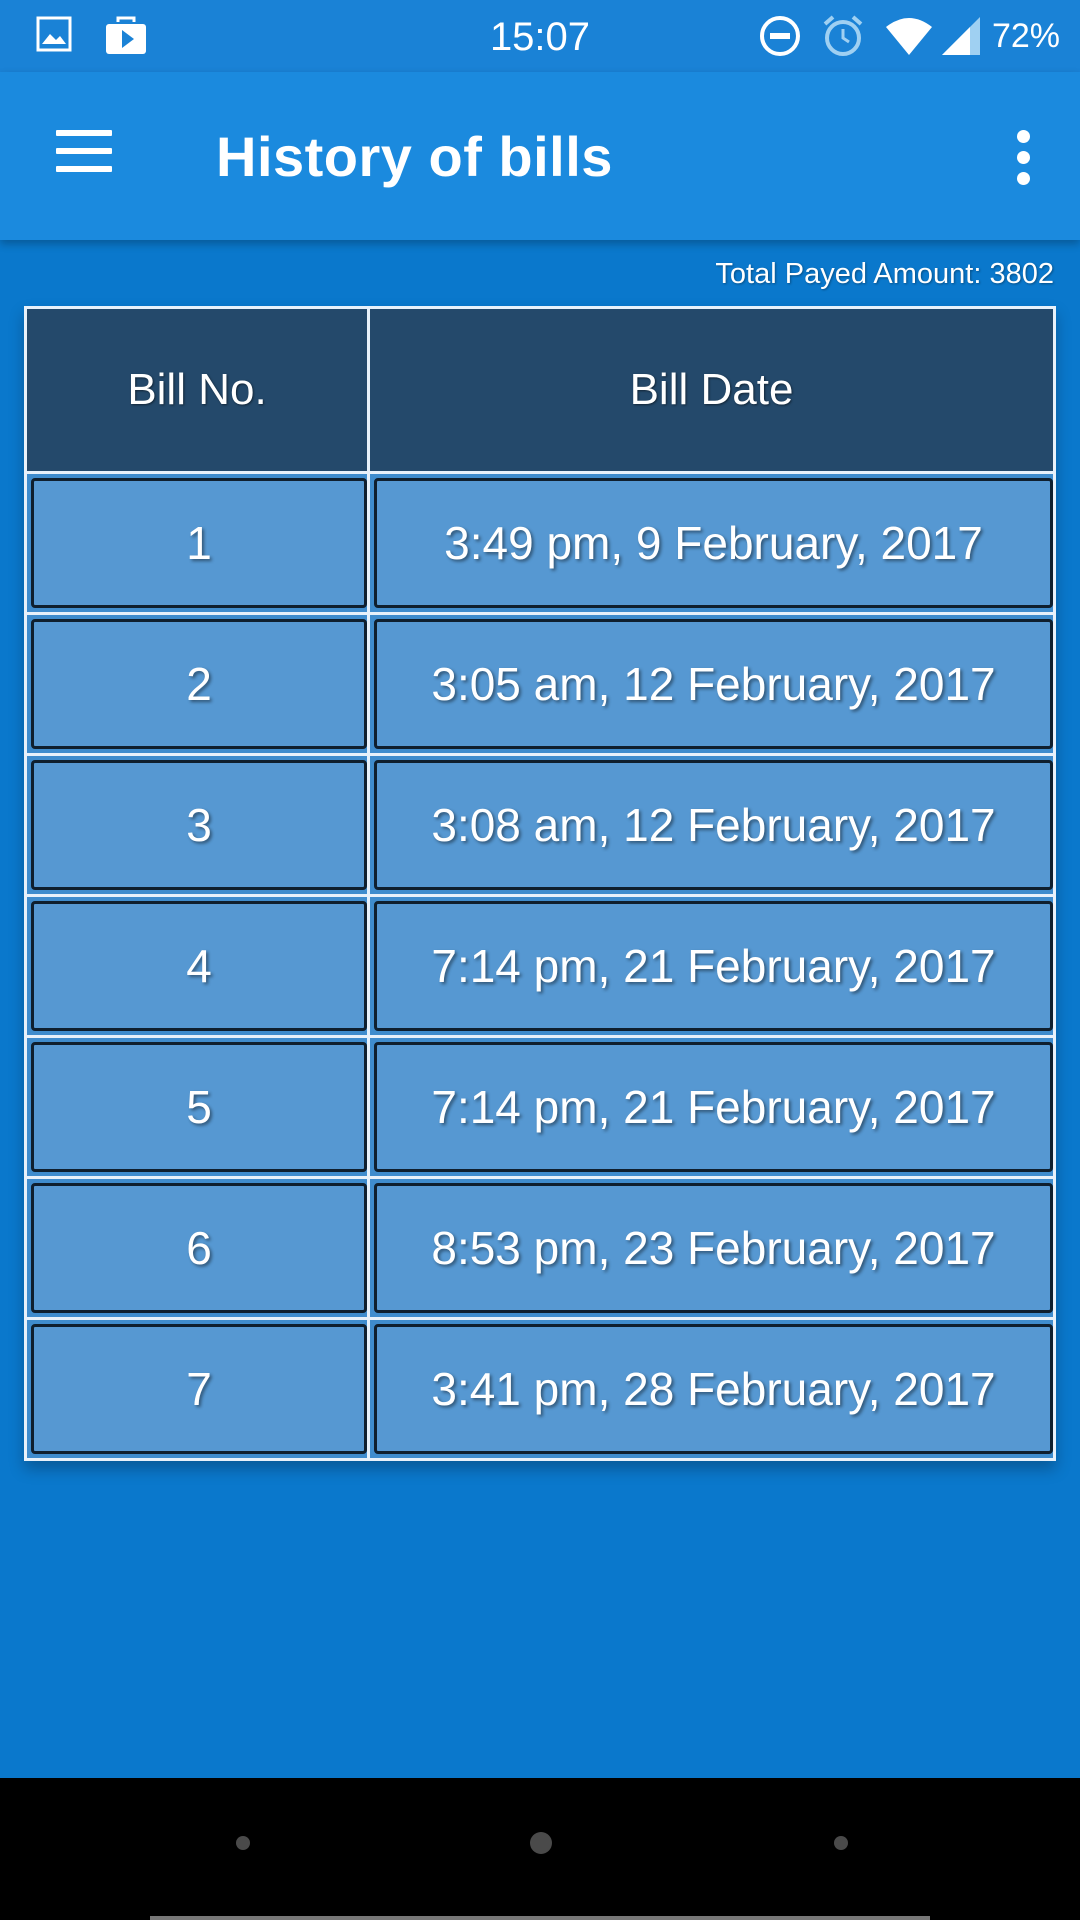 Image resolution: width=1080 pixels, height=1920 pixels. What do you see at coordinates (199, 1248) in the screenshot?
I see `bill-no-cell: 6` at bounding box center [199, 1248].